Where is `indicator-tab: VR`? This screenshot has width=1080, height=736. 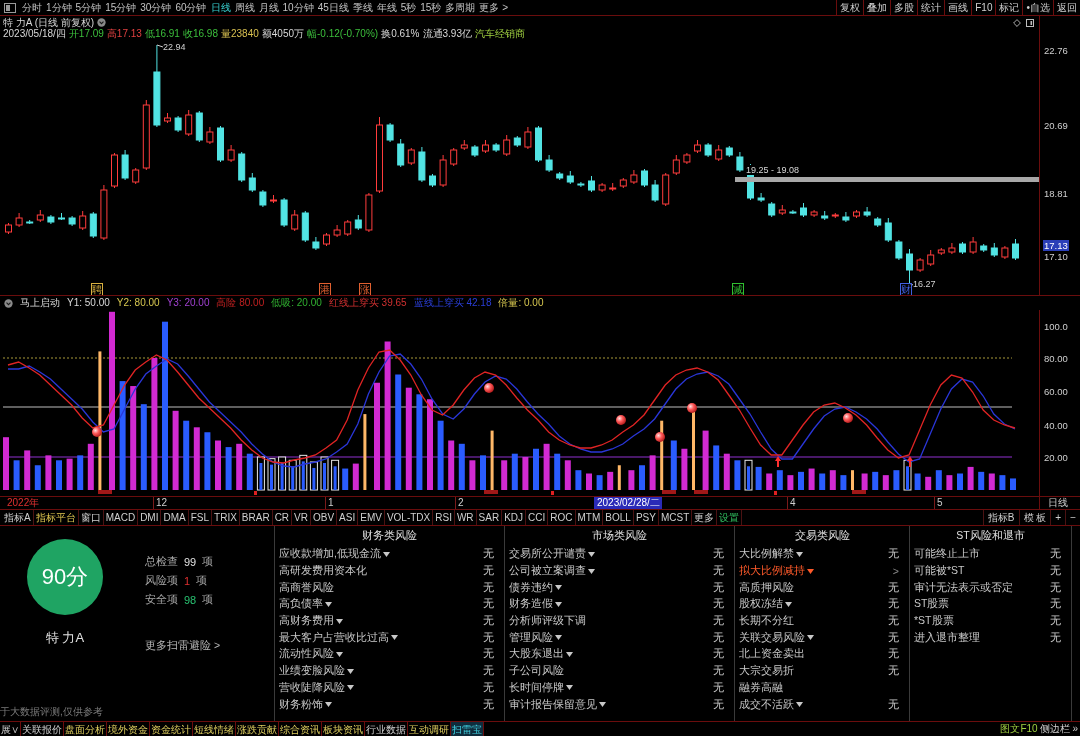 indicator-tab: VR is located at coordinates (301, 517).